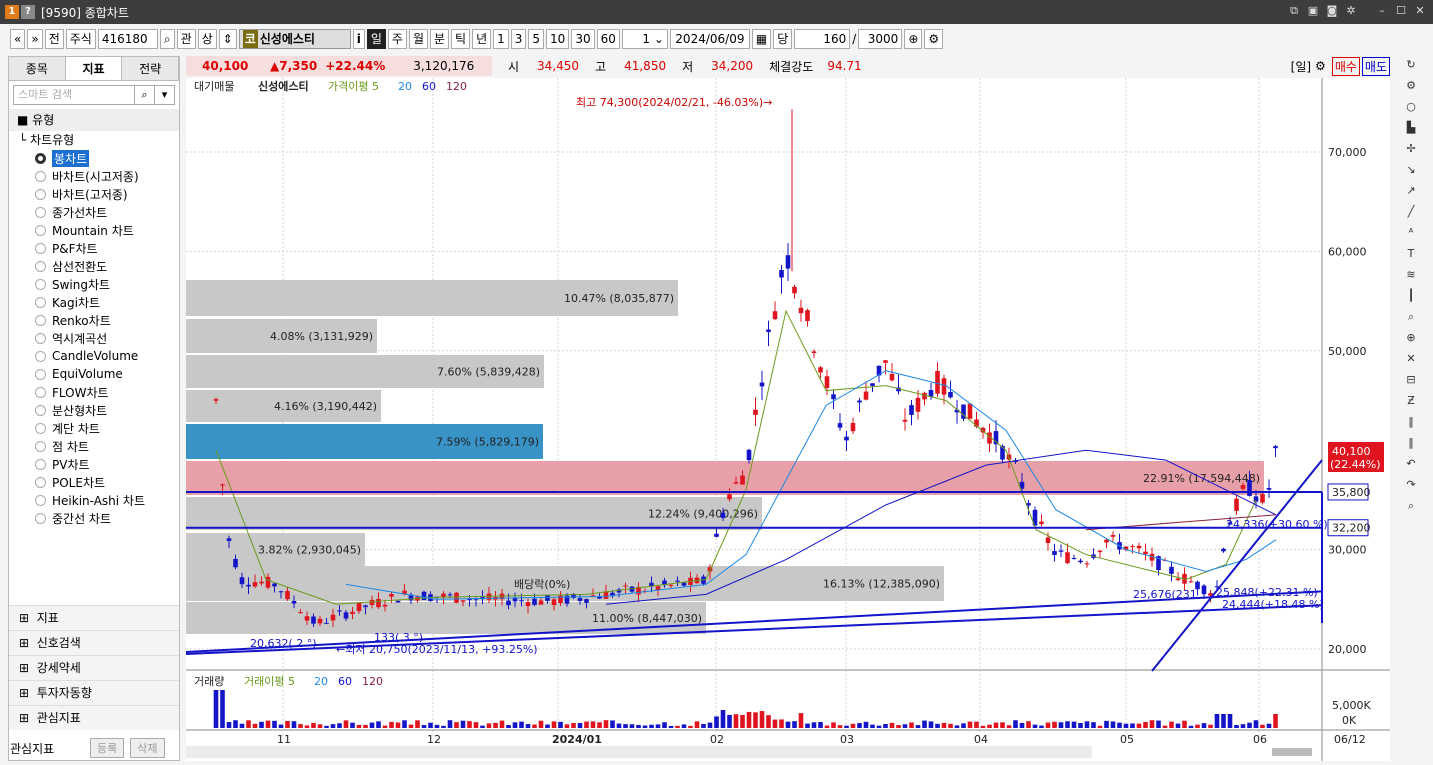 This screenshot has height=765, width=1433. I want to click on link-icon: ⧉, so click(1294, 11).